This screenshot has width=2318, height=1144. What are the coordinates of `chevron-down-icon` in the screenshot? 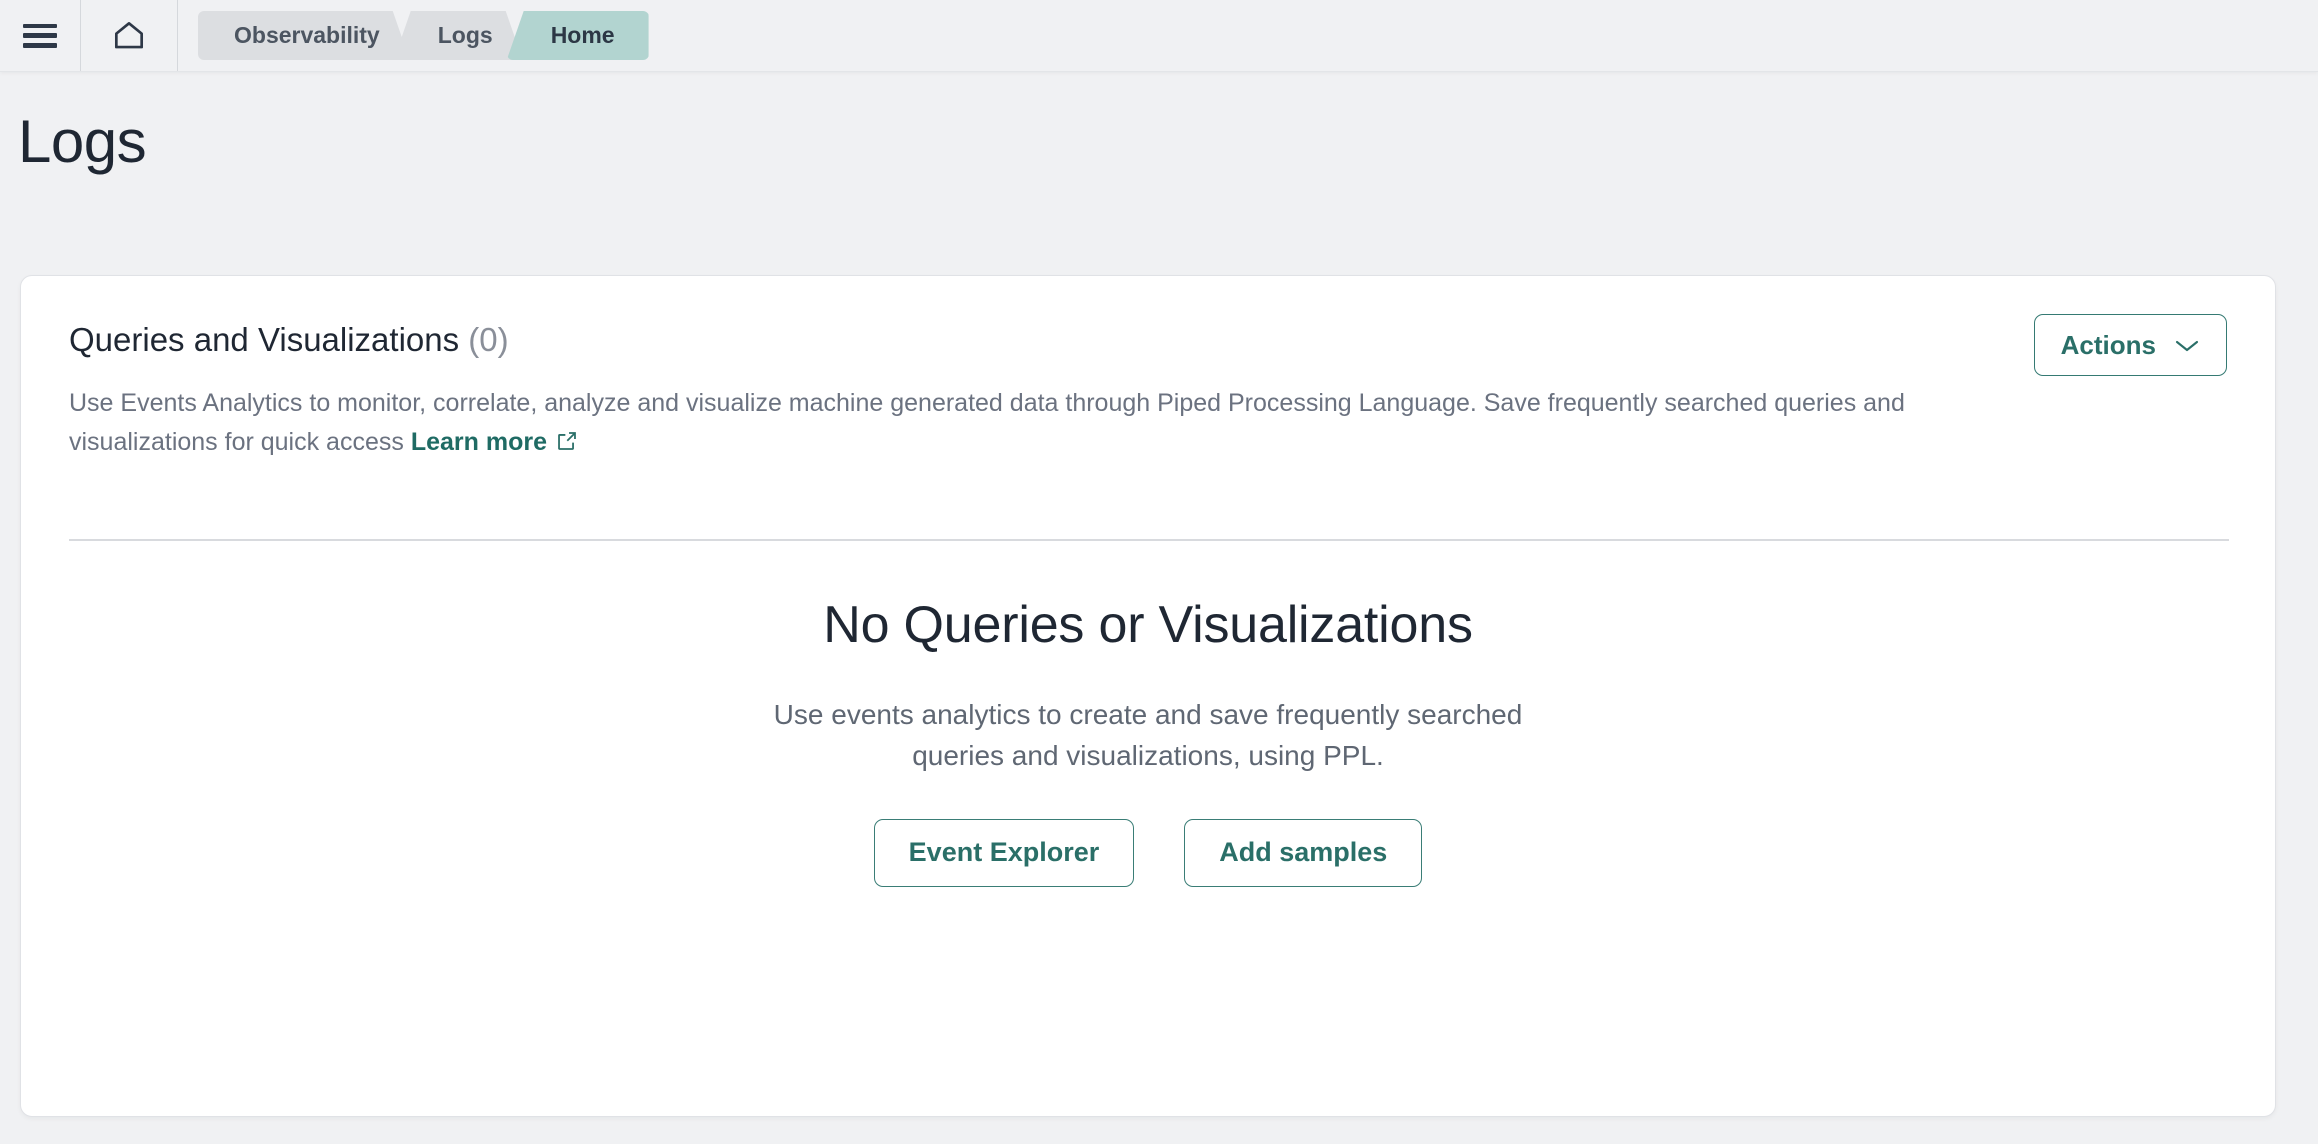 It's located at (2187, 345).